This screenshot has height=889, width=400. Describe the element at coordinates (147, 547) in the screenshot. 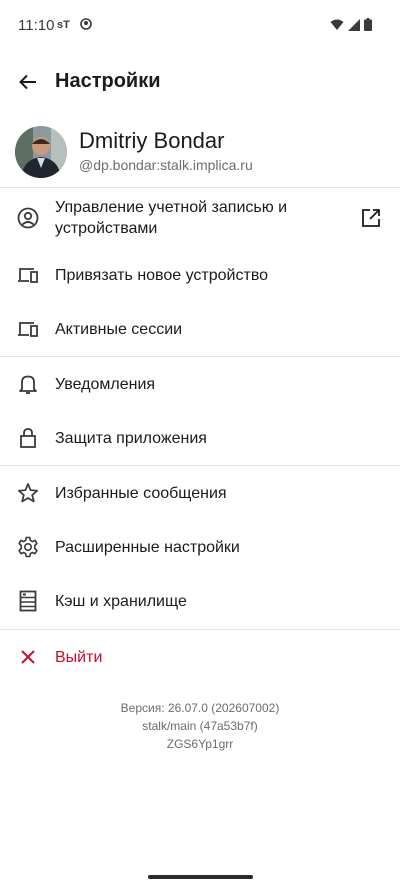

I see `menu-label-advanced: Расширенные настройки` at that location.